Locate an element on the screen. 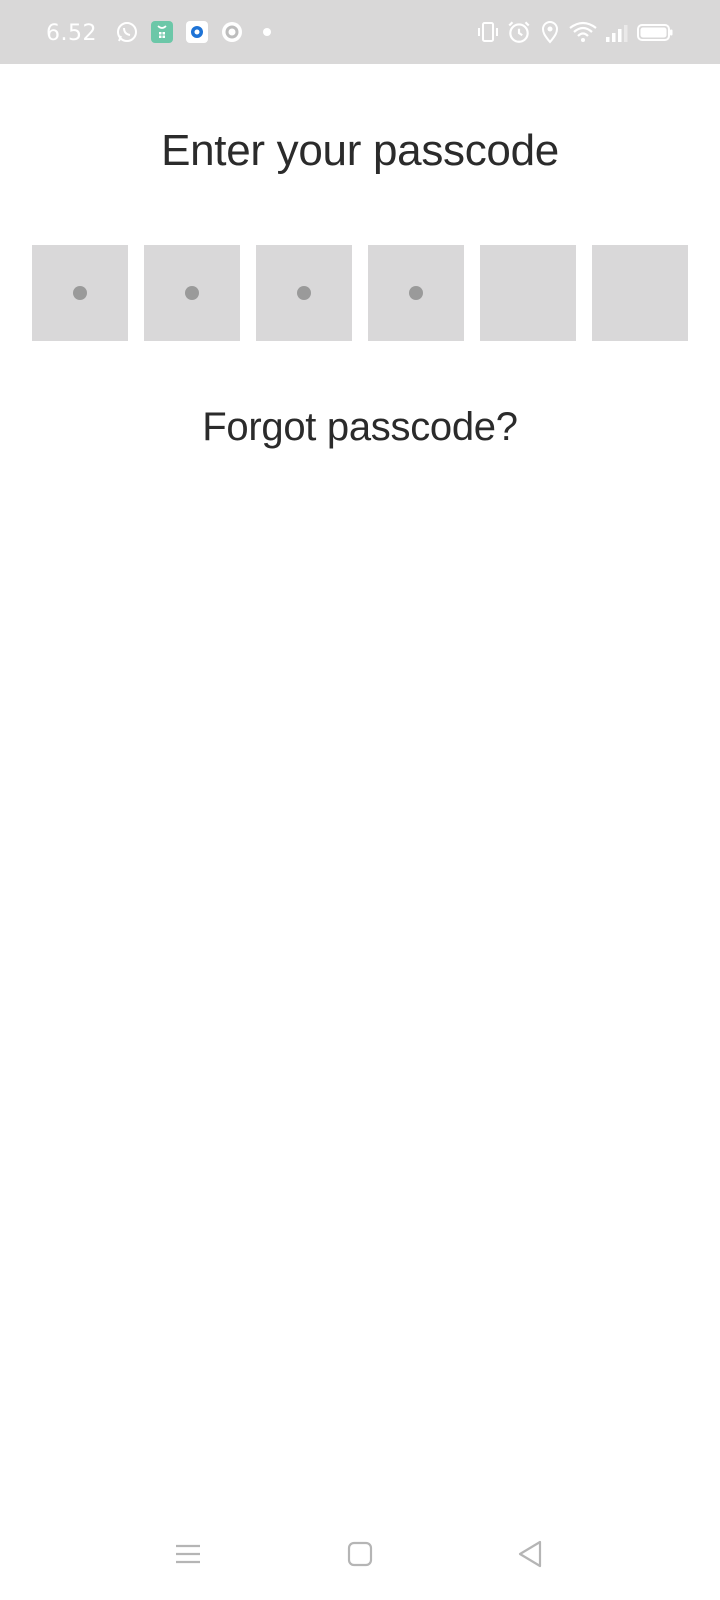 This screenshot has width=720, height=1600. menu-icon is located at coordinates (188, 1556).